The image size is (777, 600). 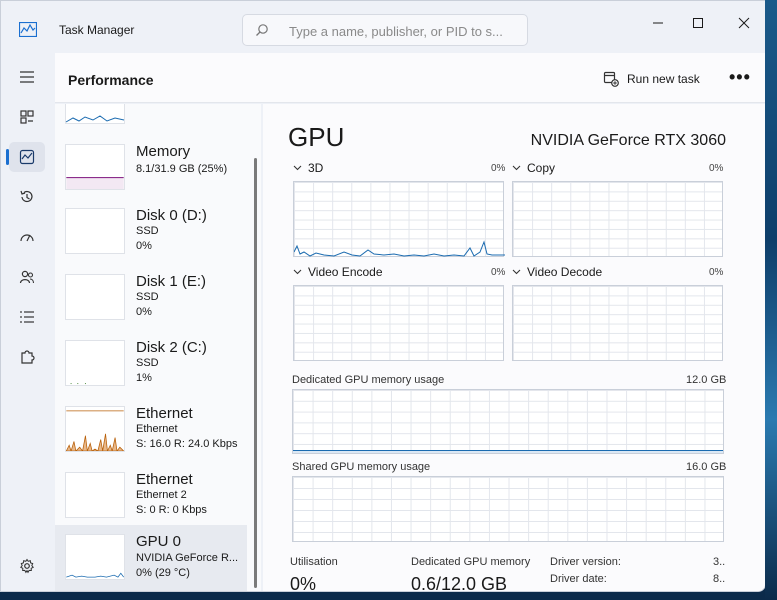 What do you see at coordinates (617, 219) in the screenshot?
I see `engine-copy-graph` at bounding box center [617, 219].